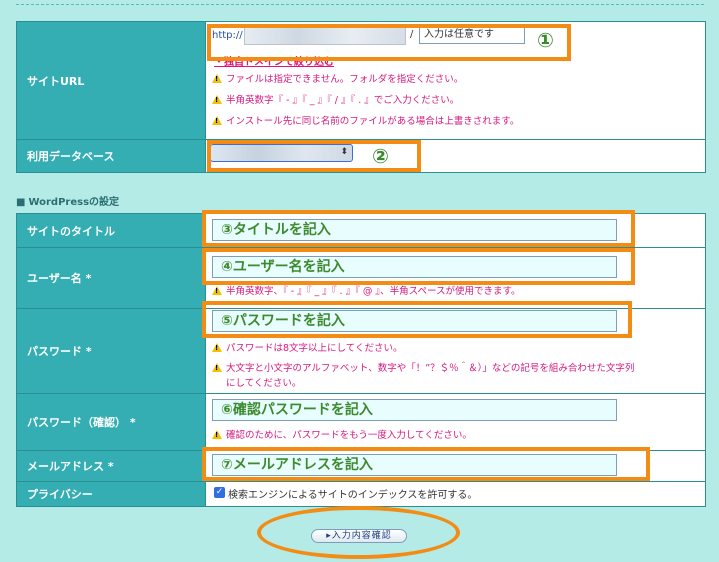 This screenshot has height=562, width=719. What do you see at coordinates (380, 156) in the screenshot?
I see `callout-number-2: ②` at bounding box center [380, 156].